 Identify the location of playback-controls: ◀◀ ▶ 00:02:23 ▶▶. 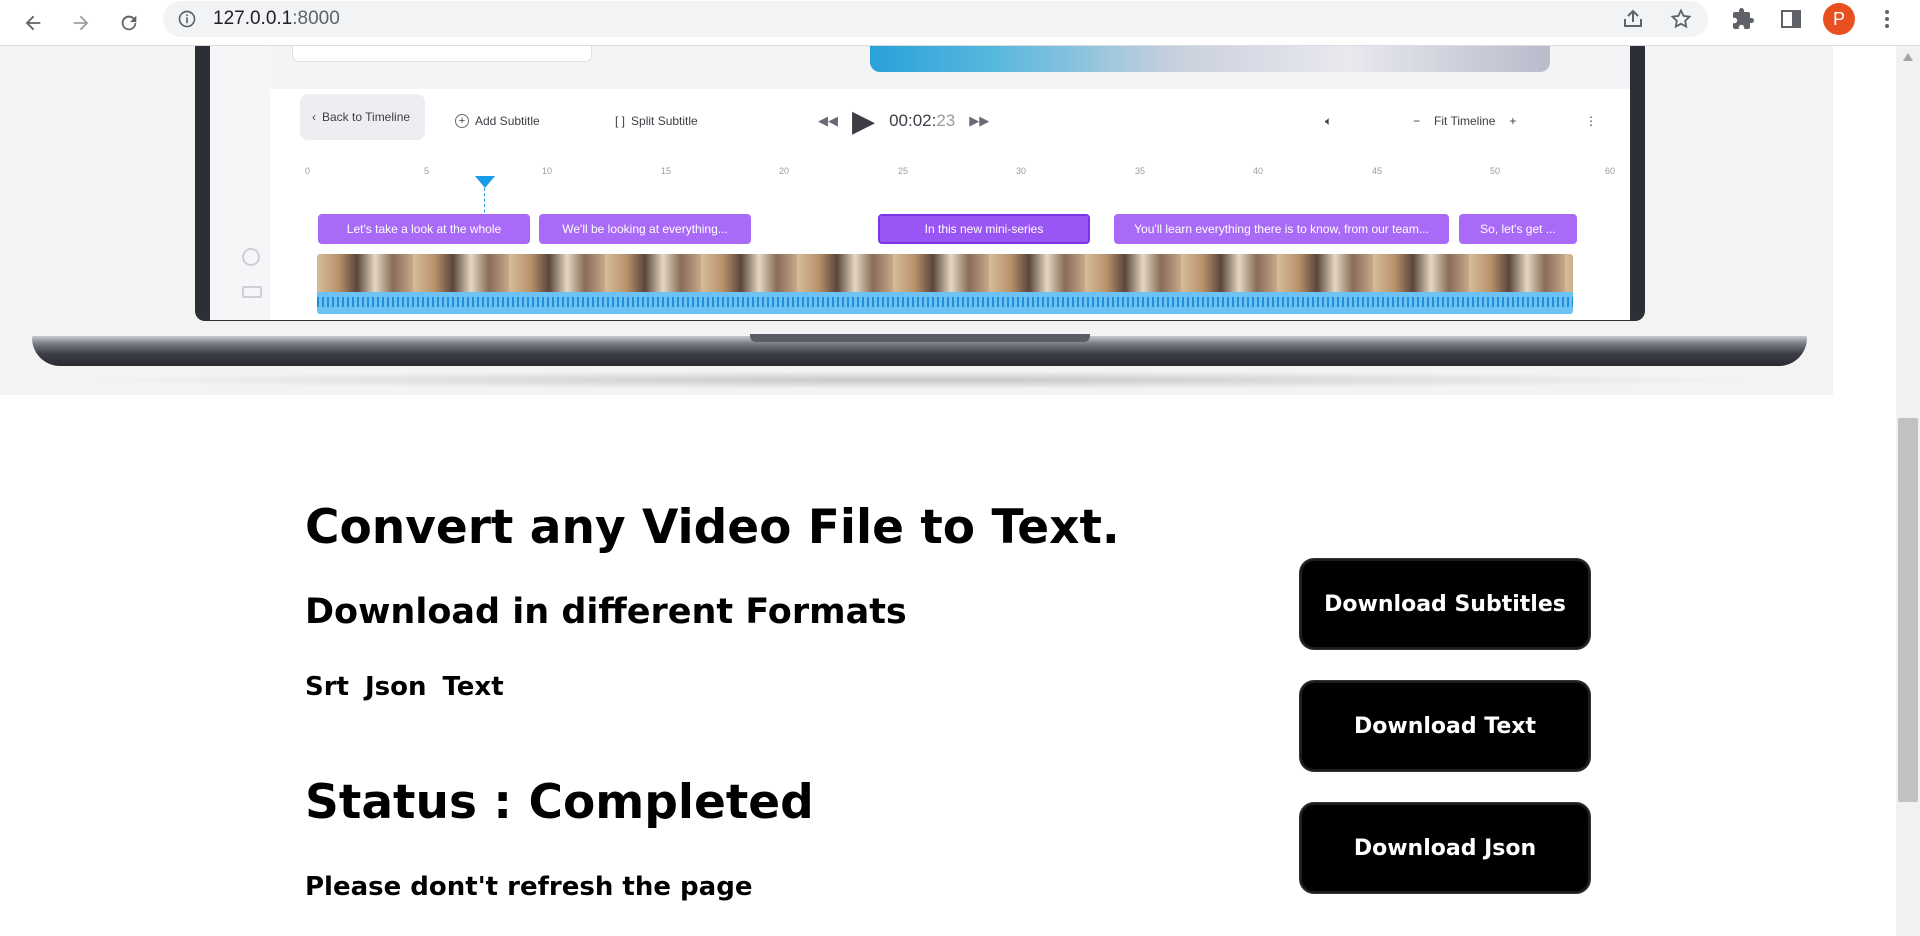
(904, 121).